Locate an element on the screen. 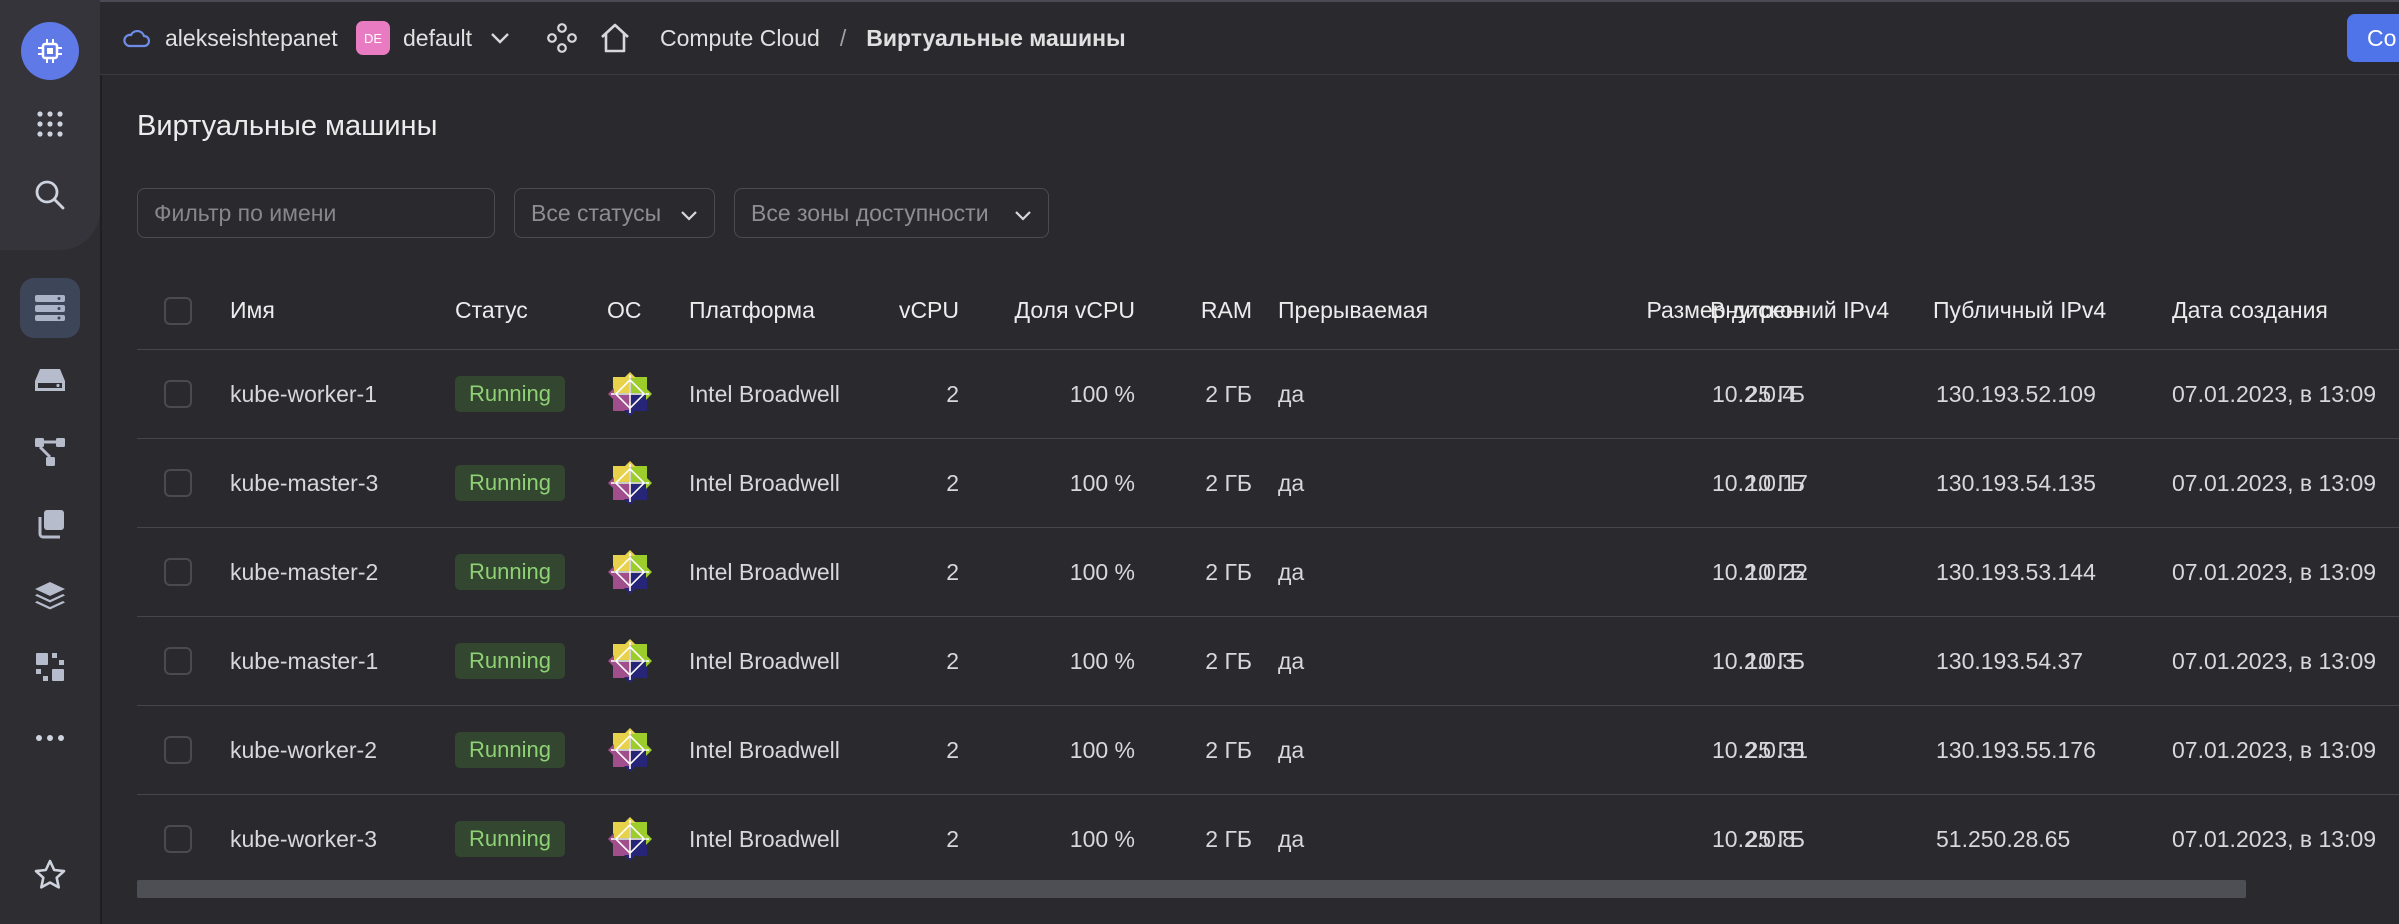  folder-selector: DE default is located at coordinates (433, 38).